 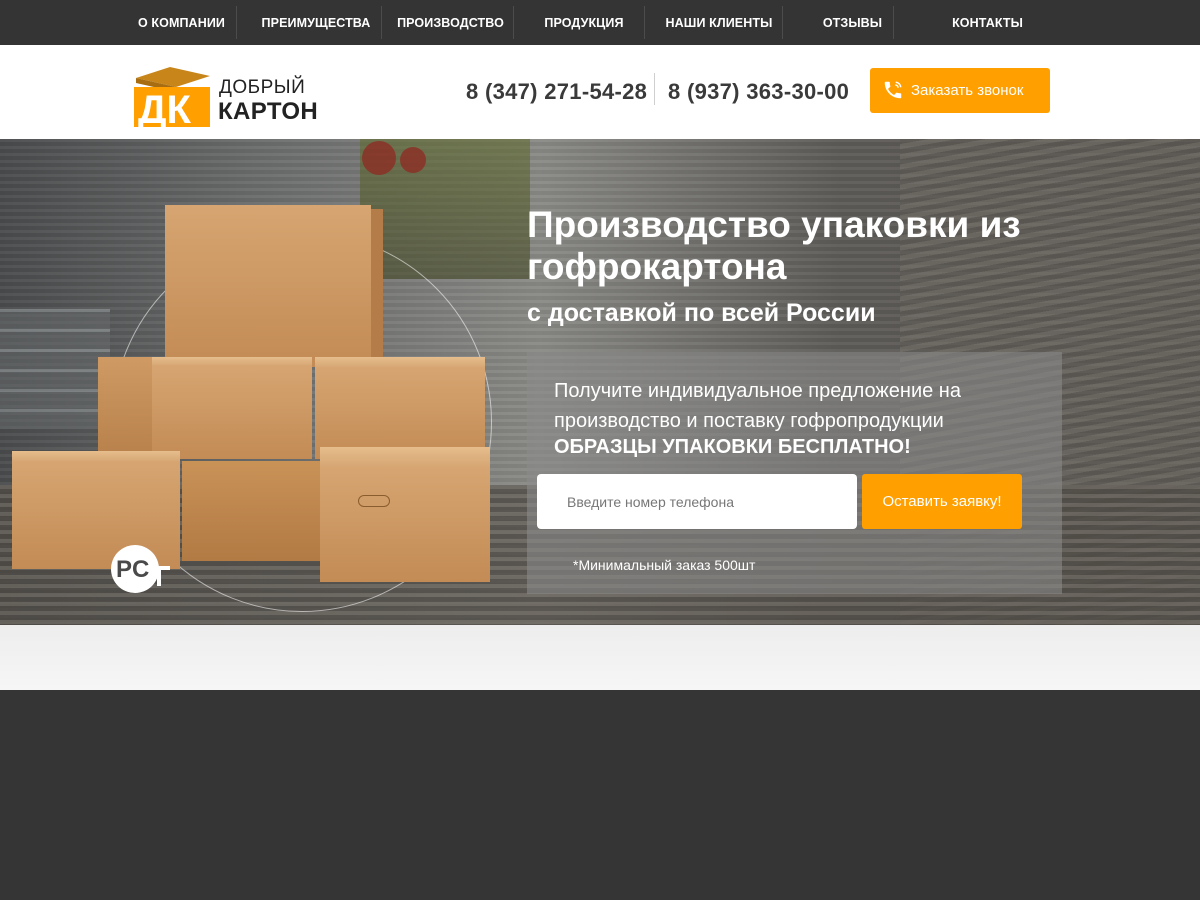 What do you see at coordinates (758, 92) in the screenshot?
I see `phone-number-2: 8 (937) 363-30-00` at bounding box center [758, 92].